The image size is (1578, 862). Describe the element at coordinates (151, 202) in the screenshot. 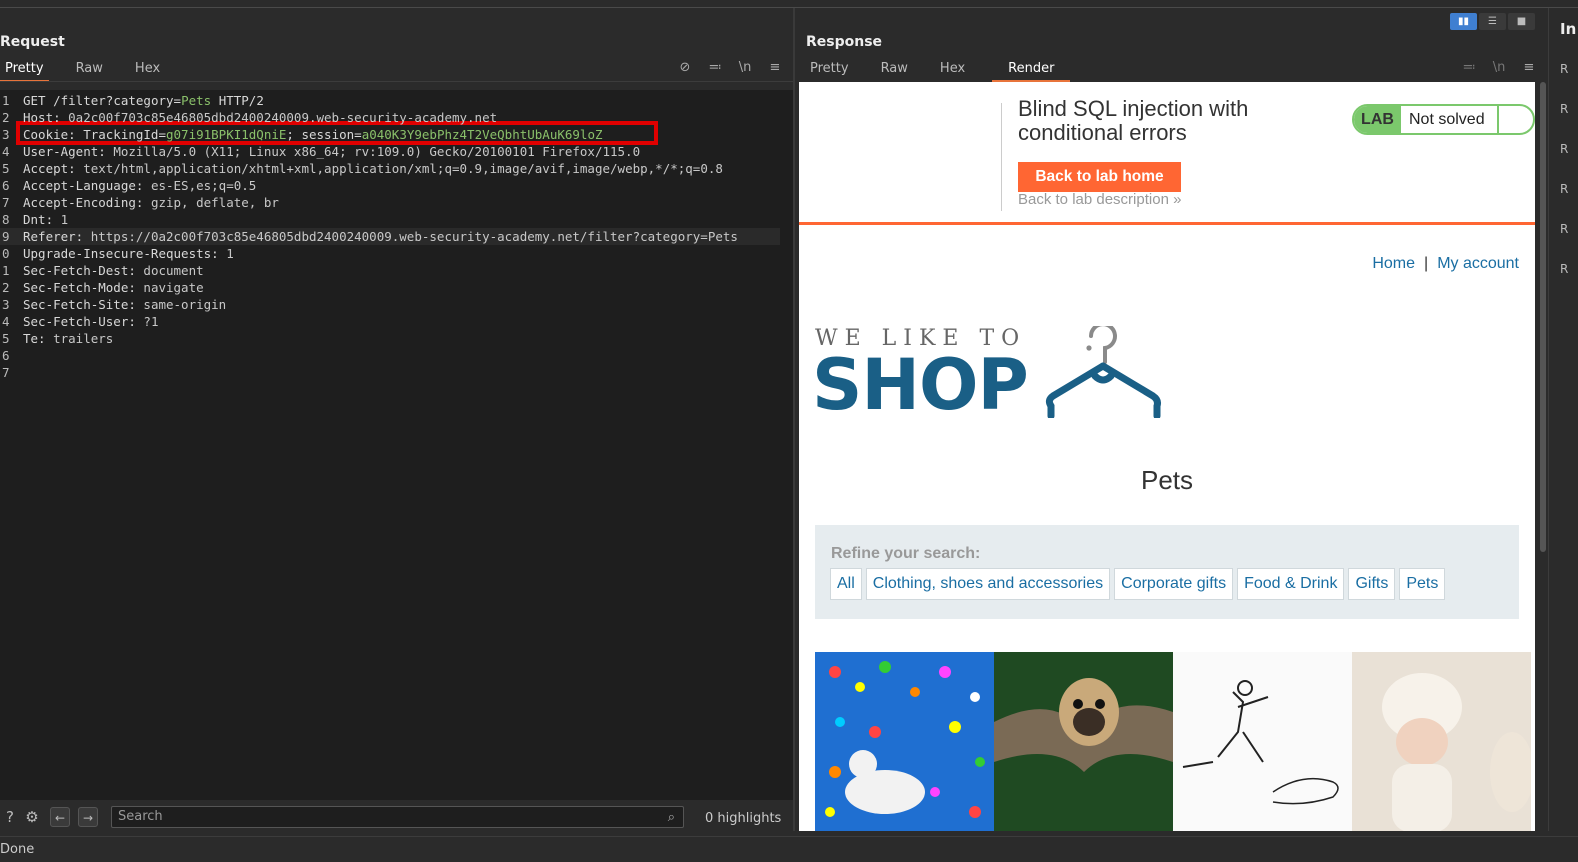

I see `code-text: Accept-Encoding: gzip, deflate, br` at that location.